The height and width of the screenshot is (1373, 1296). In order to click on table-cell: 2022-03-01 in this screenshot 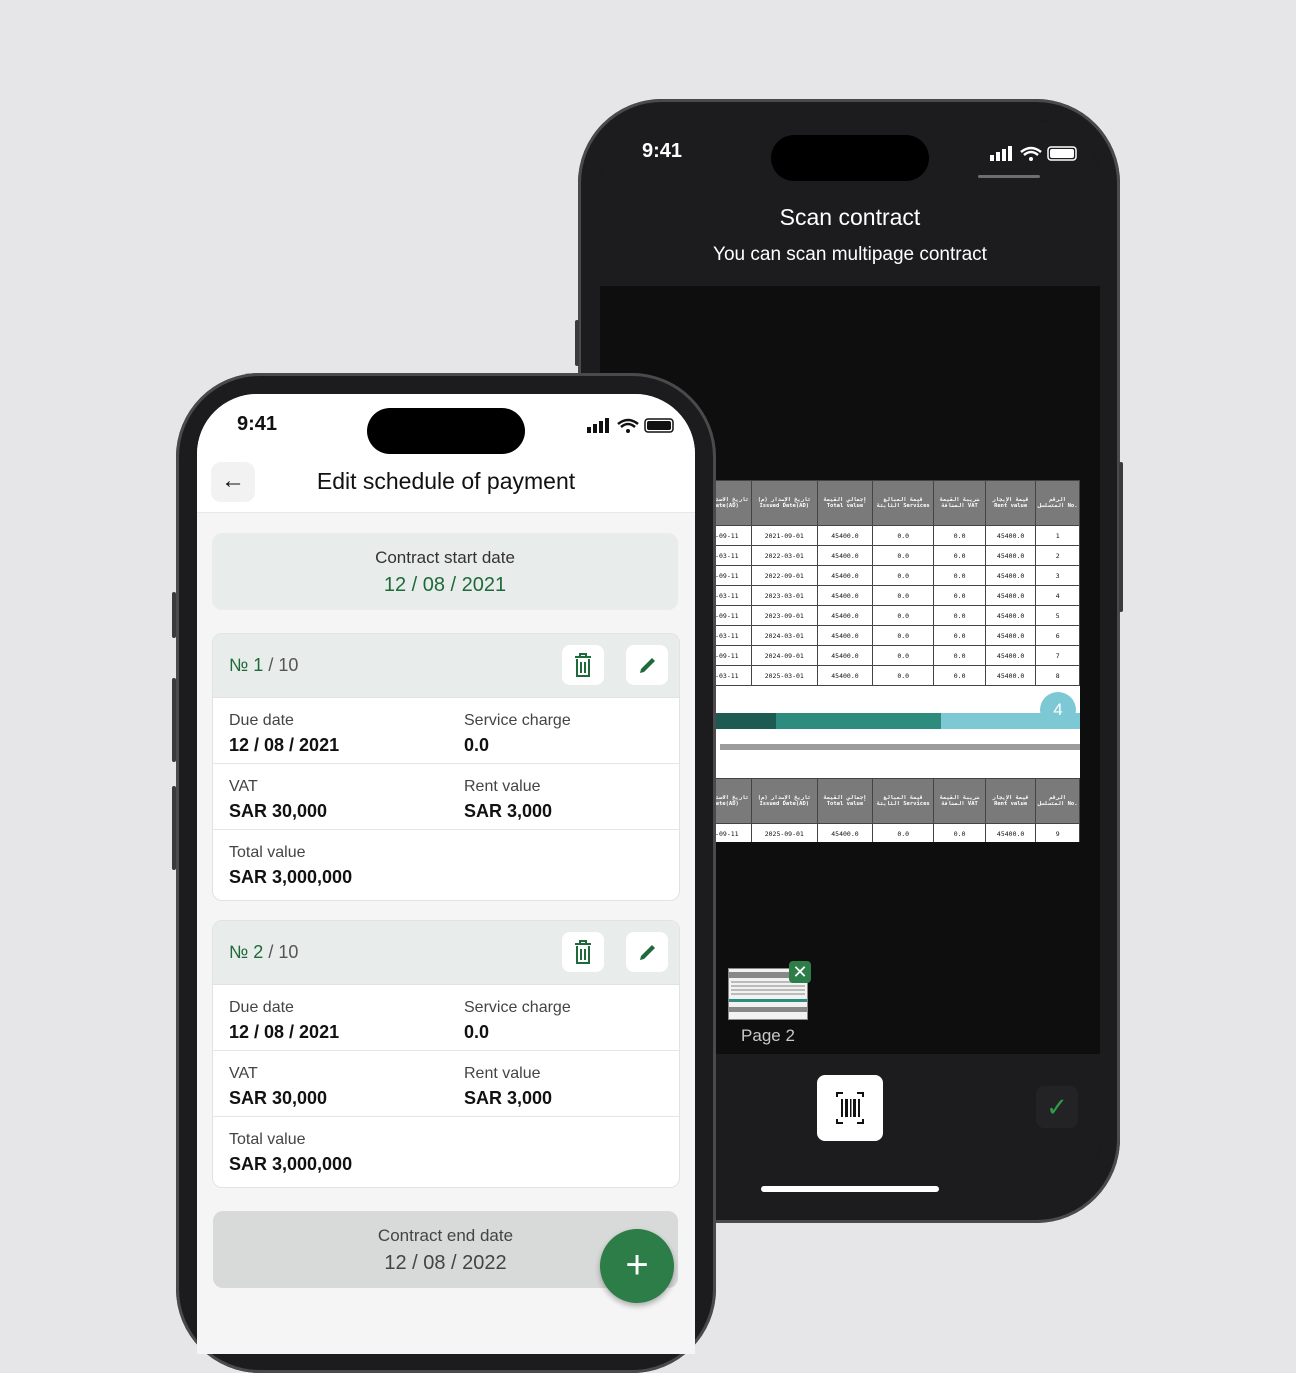, I will do `click(784, 555)`.